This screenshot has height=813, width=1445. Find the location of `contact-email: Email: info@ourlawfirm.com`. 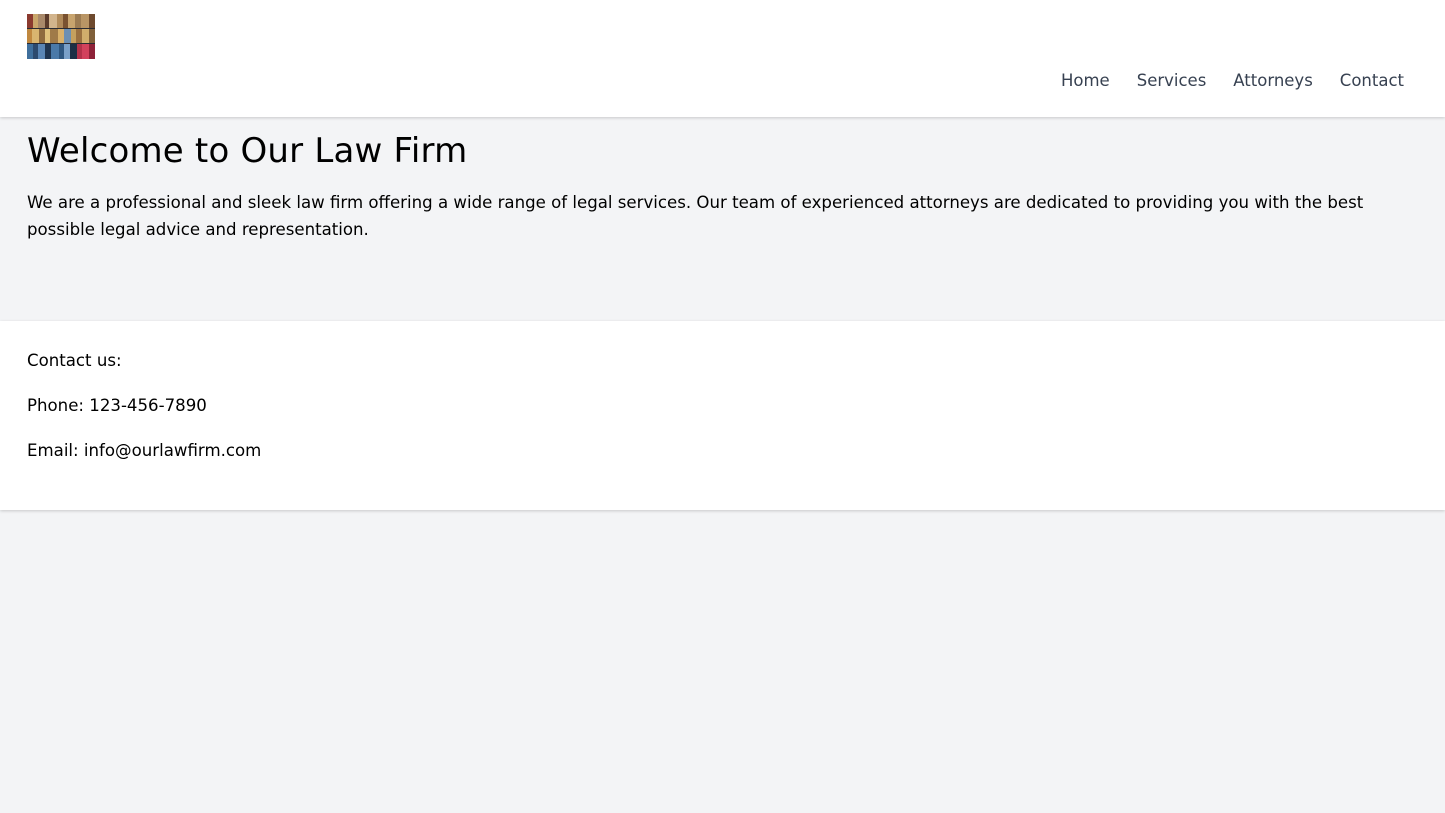

contact-email: Email: info@ourlawfirm.com is located at coordinates (144, 450).